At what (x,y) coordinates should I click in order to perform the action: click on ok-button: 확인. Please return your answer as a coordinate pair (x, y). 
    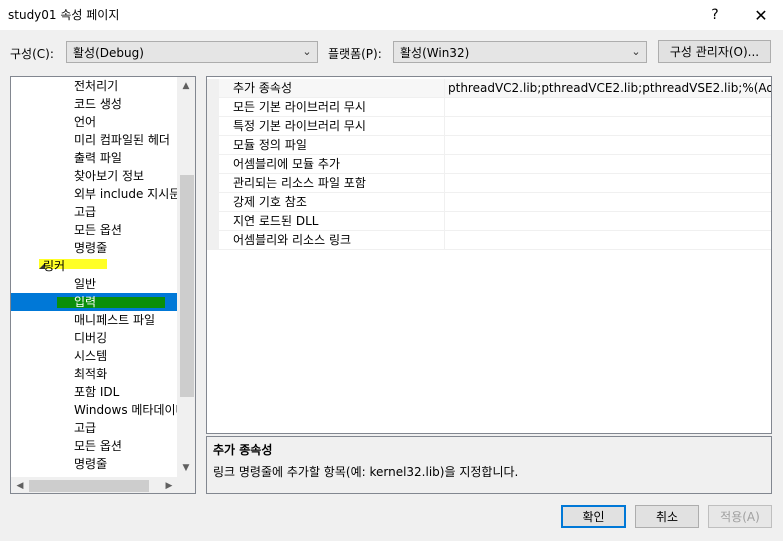
    Looking at the image, I should click on (593, 516).